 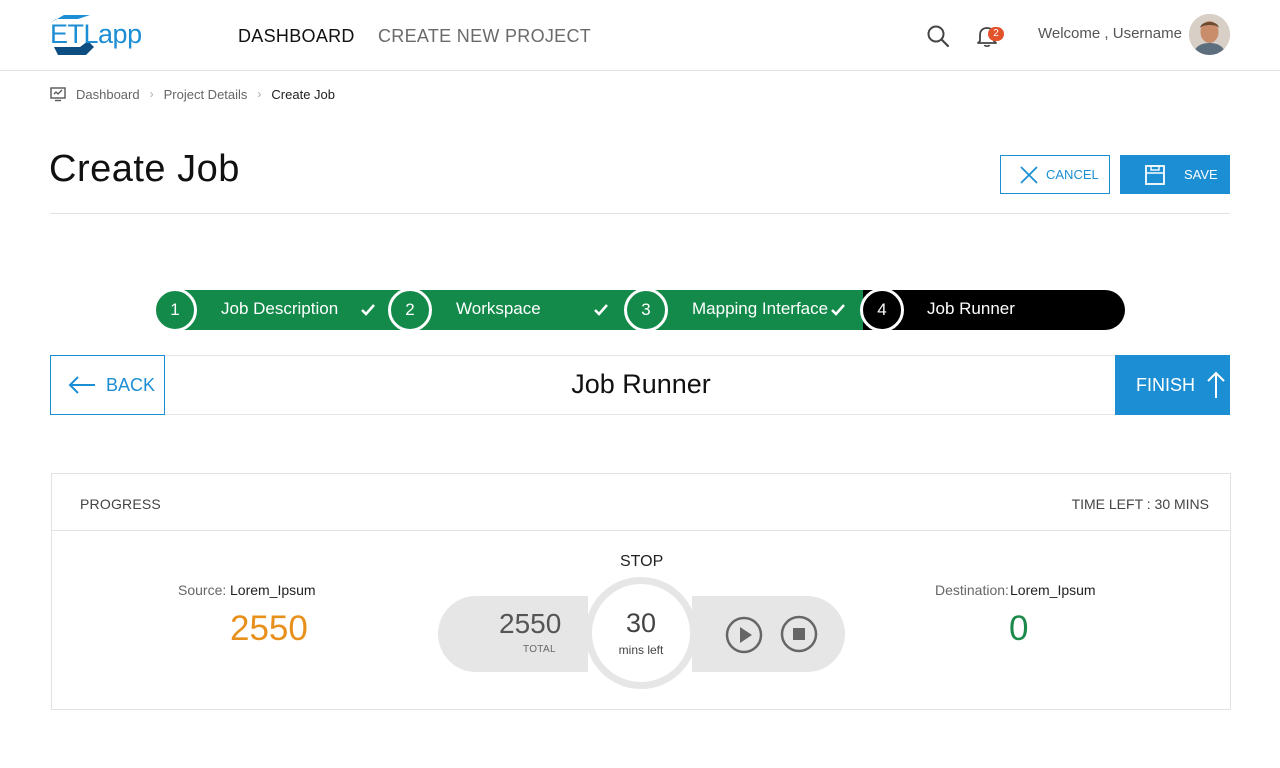 What do you see at coordinates (1072, 174) in the screenshot?
I see `cancel-label: CANCEL` at bounding box center [1072, 174].